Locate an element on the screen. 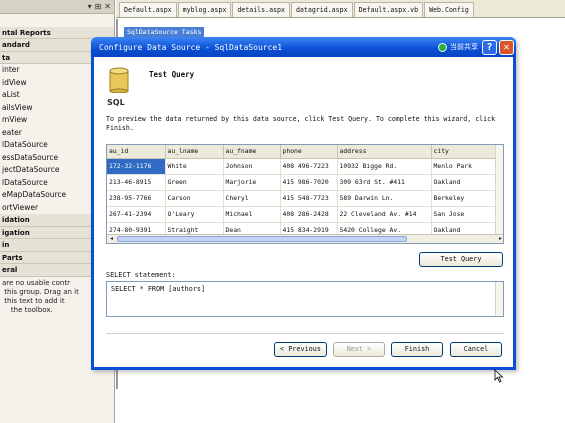  table-cell: 415 548-7723 is located at coordinates (309, 198).